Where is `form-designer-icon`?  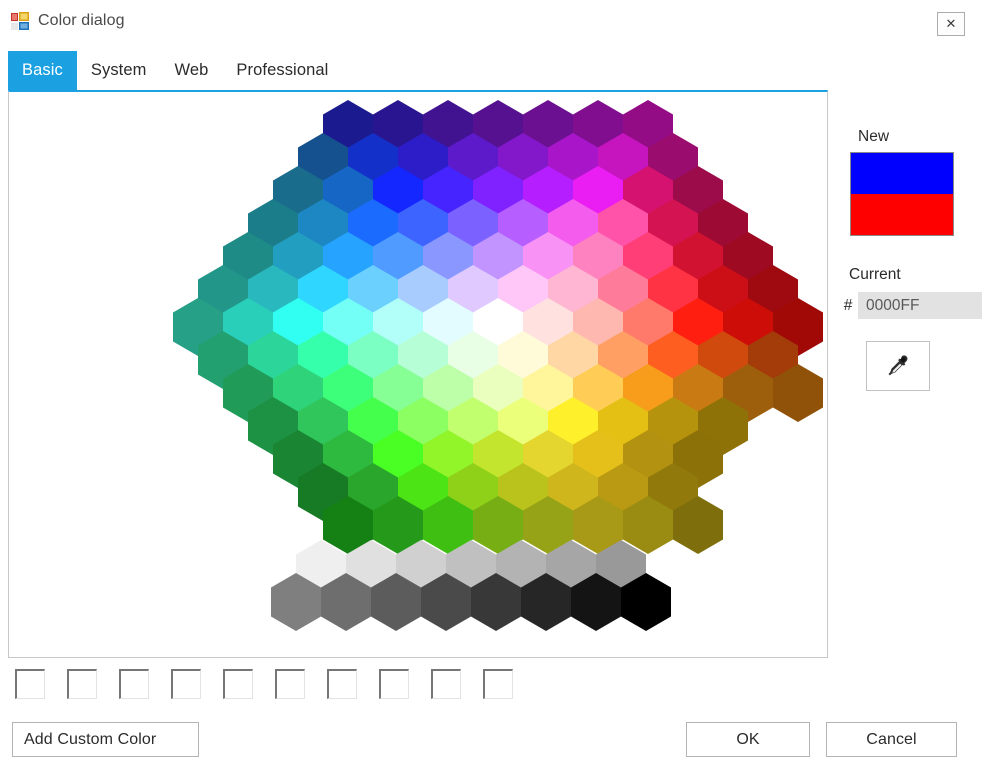
form-designer-icon is located at coordinates (20, 21).